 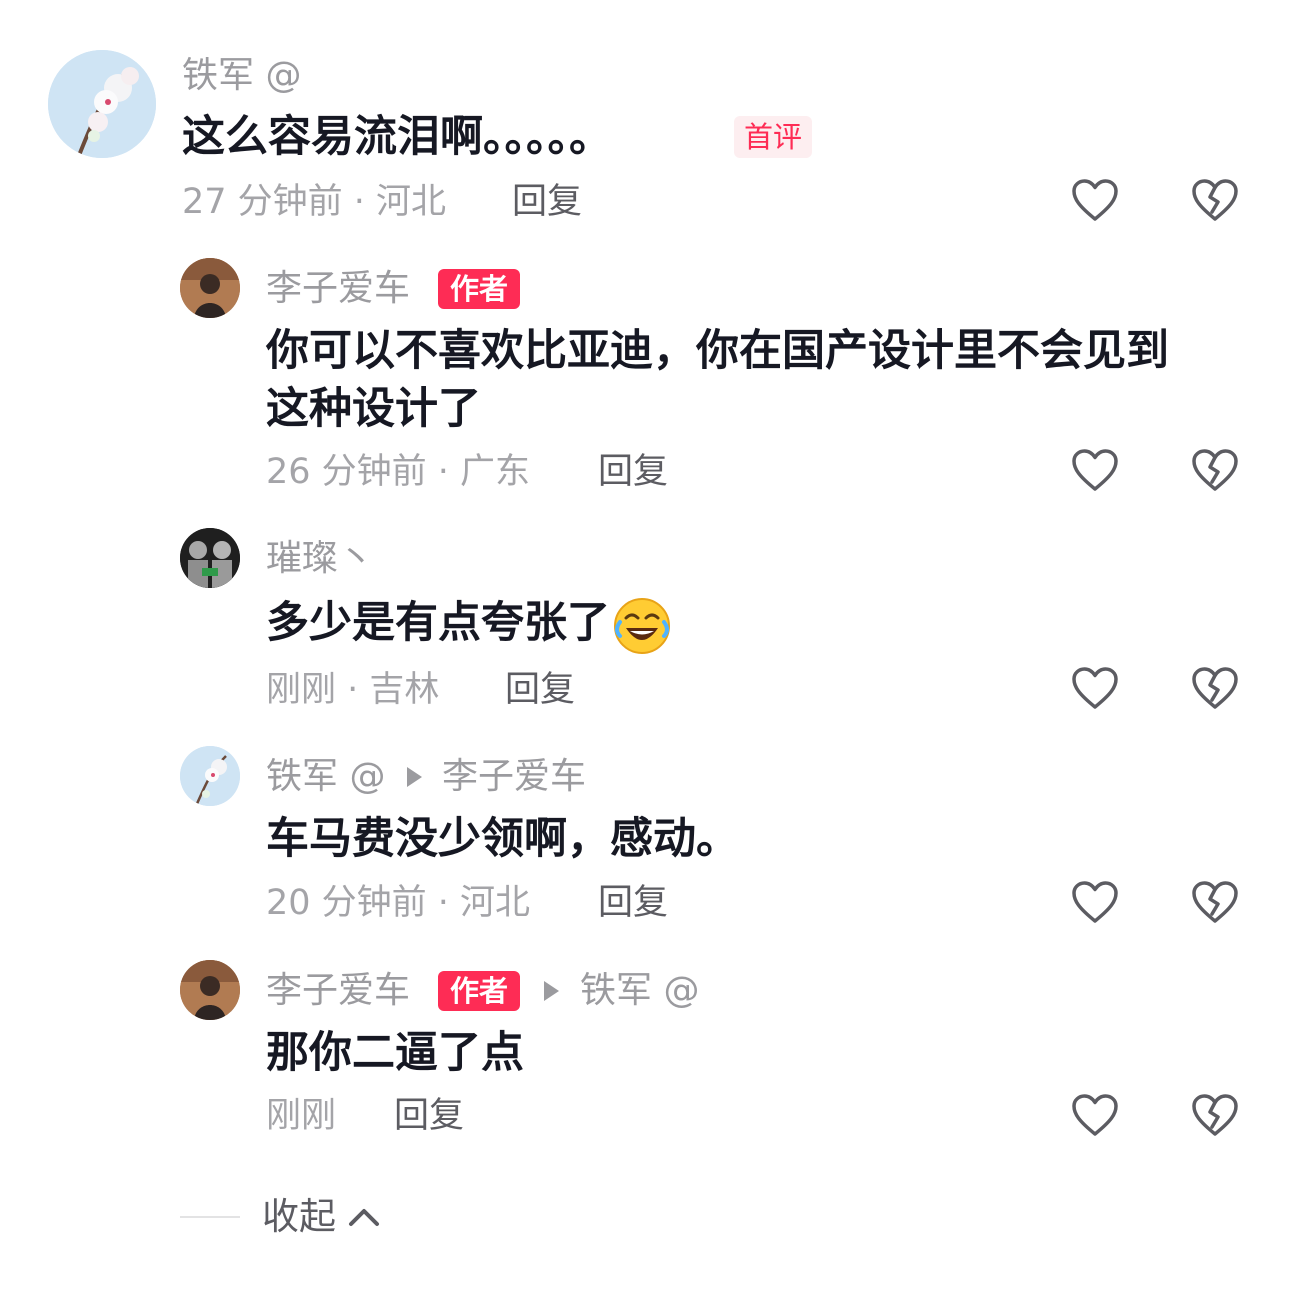 I want to click on comment-text: 那你二逼了点, so click(x=395, y=1053).